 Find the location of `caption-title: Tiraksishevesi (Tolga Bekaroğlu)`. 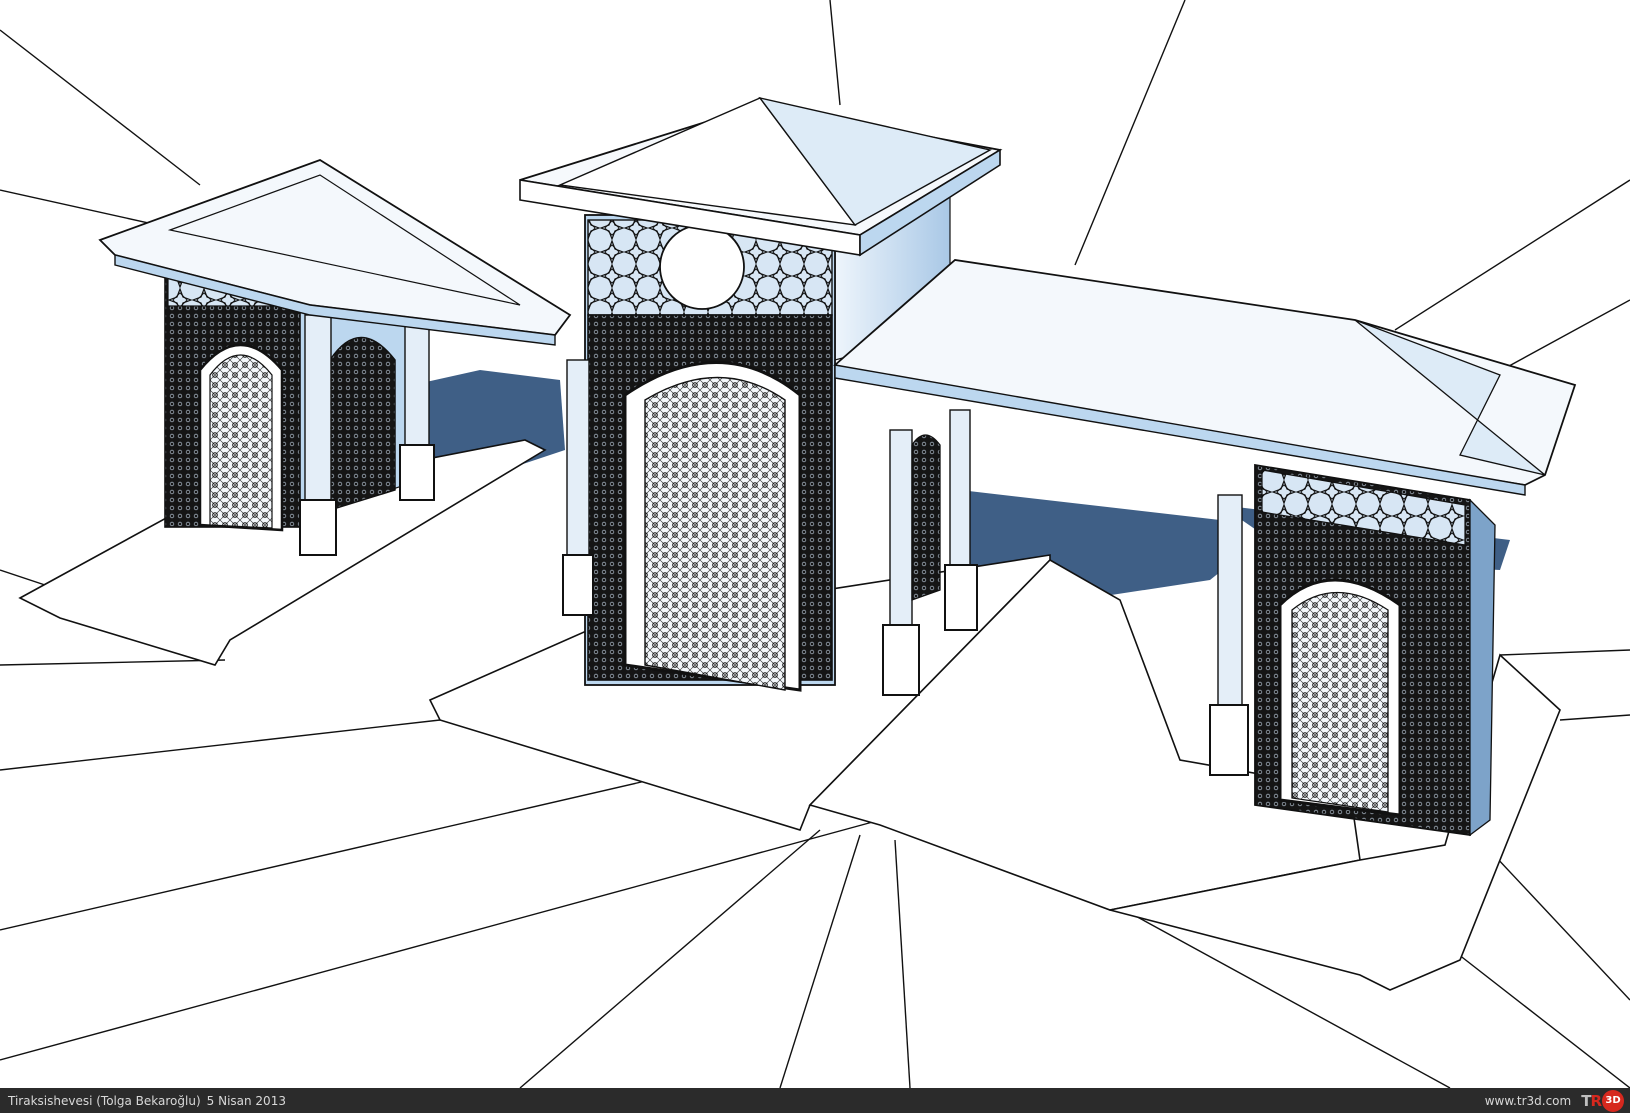

caption-title: Tiraksishevesi (Tolga Bekaroğlu) is located at coordinates (104, 1100).